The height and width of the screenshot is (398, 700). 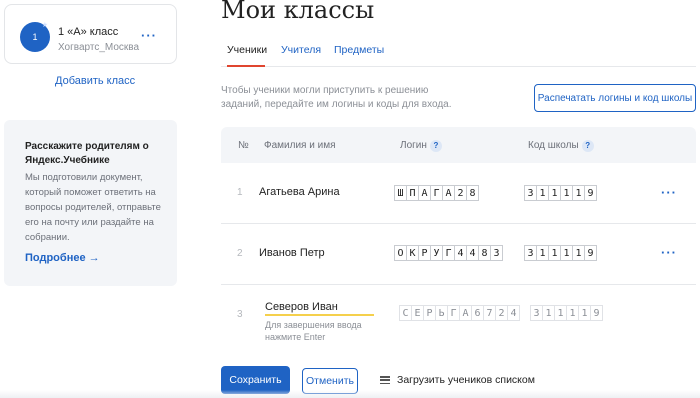 What do you see at coordinates (95, 81) in the screenshot?
I see `add-class-link: Добавить класс` at bounding box center [95, 81].